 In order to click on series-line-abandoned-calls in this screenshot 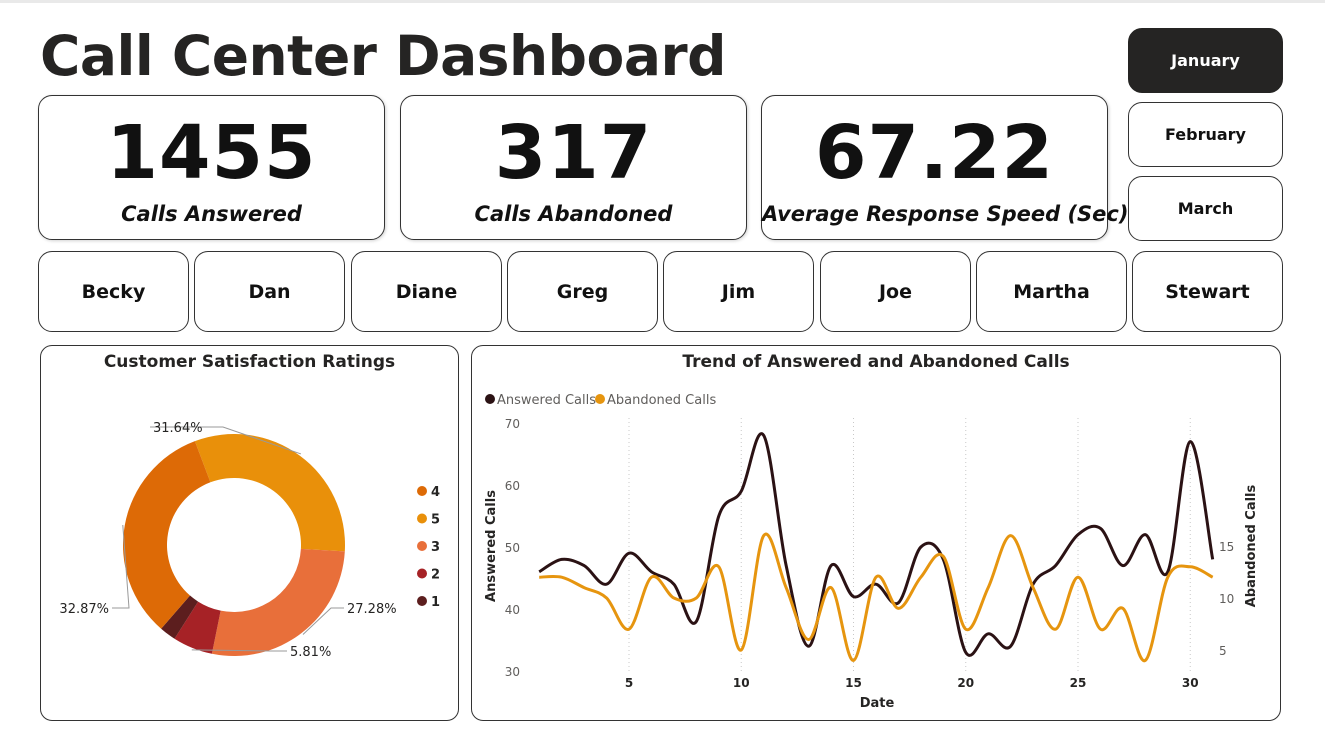, I will do `click(876, 597)`.